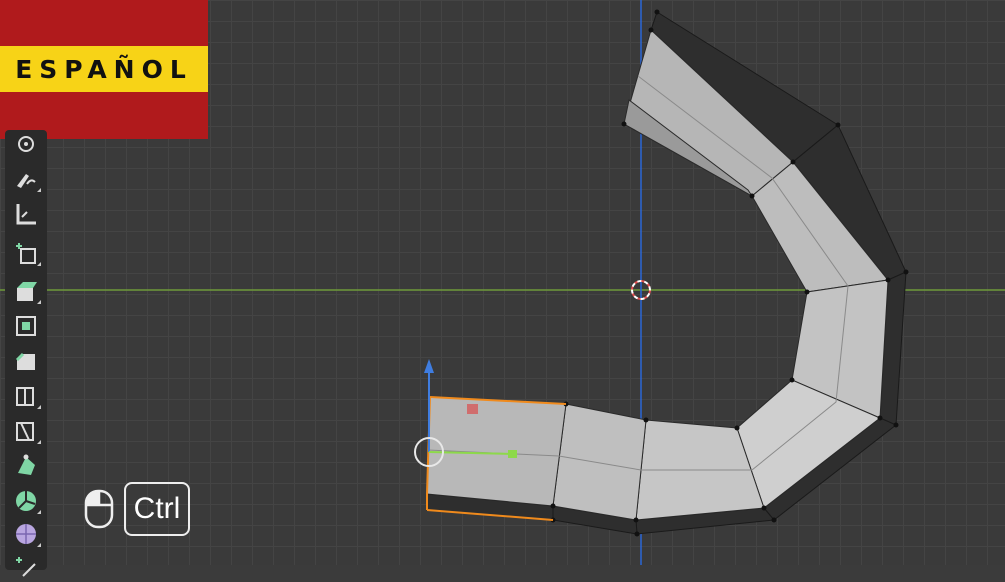 The height and width of the screenshot is (582, 1005). I want to click on language-badge: ESPAÑOL, so click(104, 69).